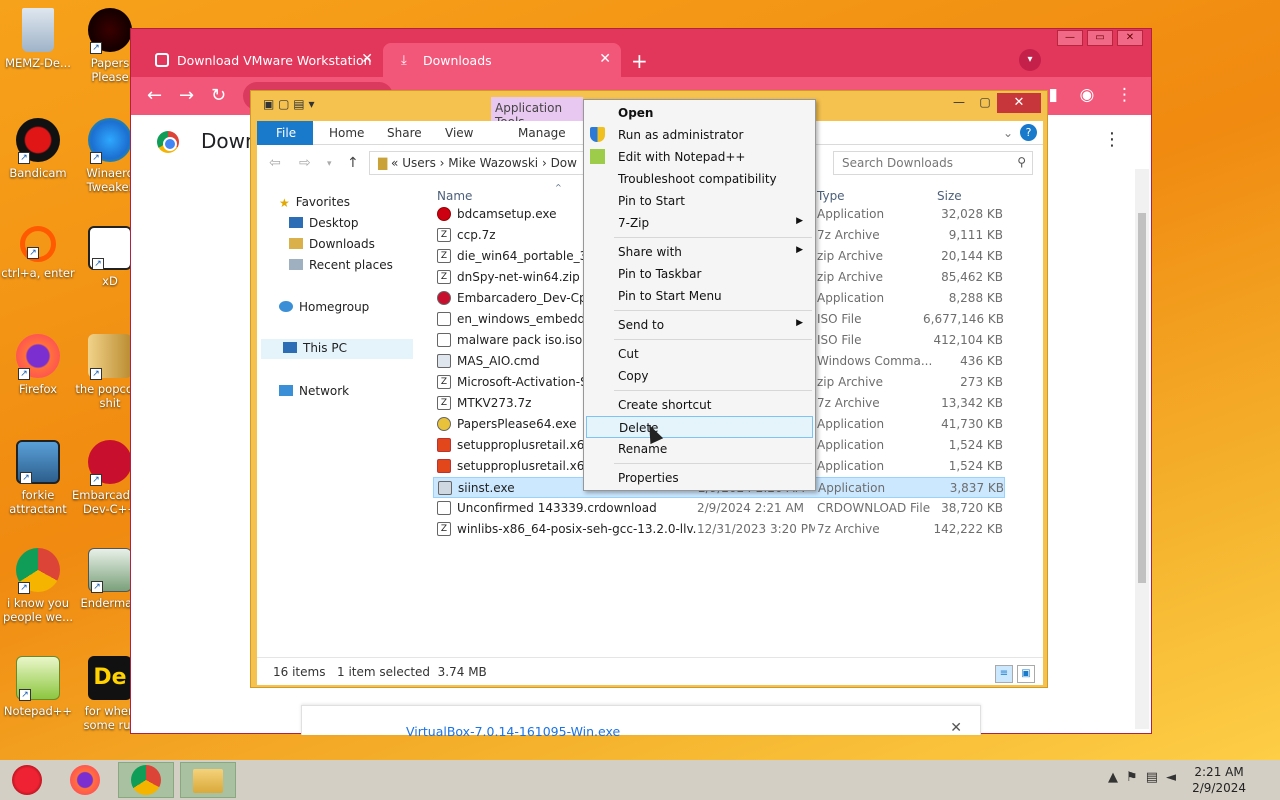 The height and width of the screenshot is (800, 1280). Describe the element at coordinates (699, 223) in the screenshot. I see `menu-7zip: 7-Zip ▶` at that location.